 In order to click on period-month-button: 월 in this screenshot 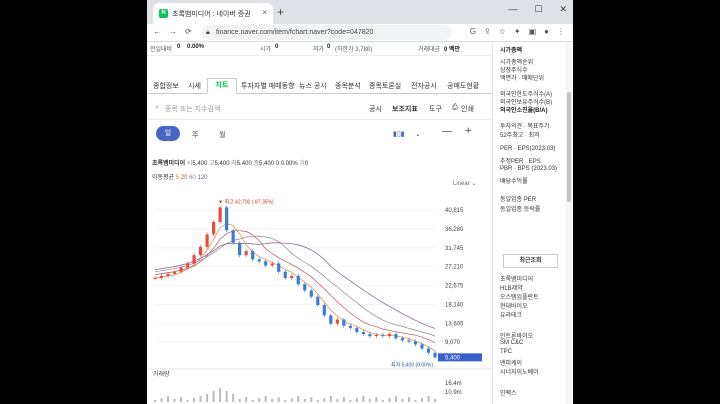, I will do `click(222, 135)`.